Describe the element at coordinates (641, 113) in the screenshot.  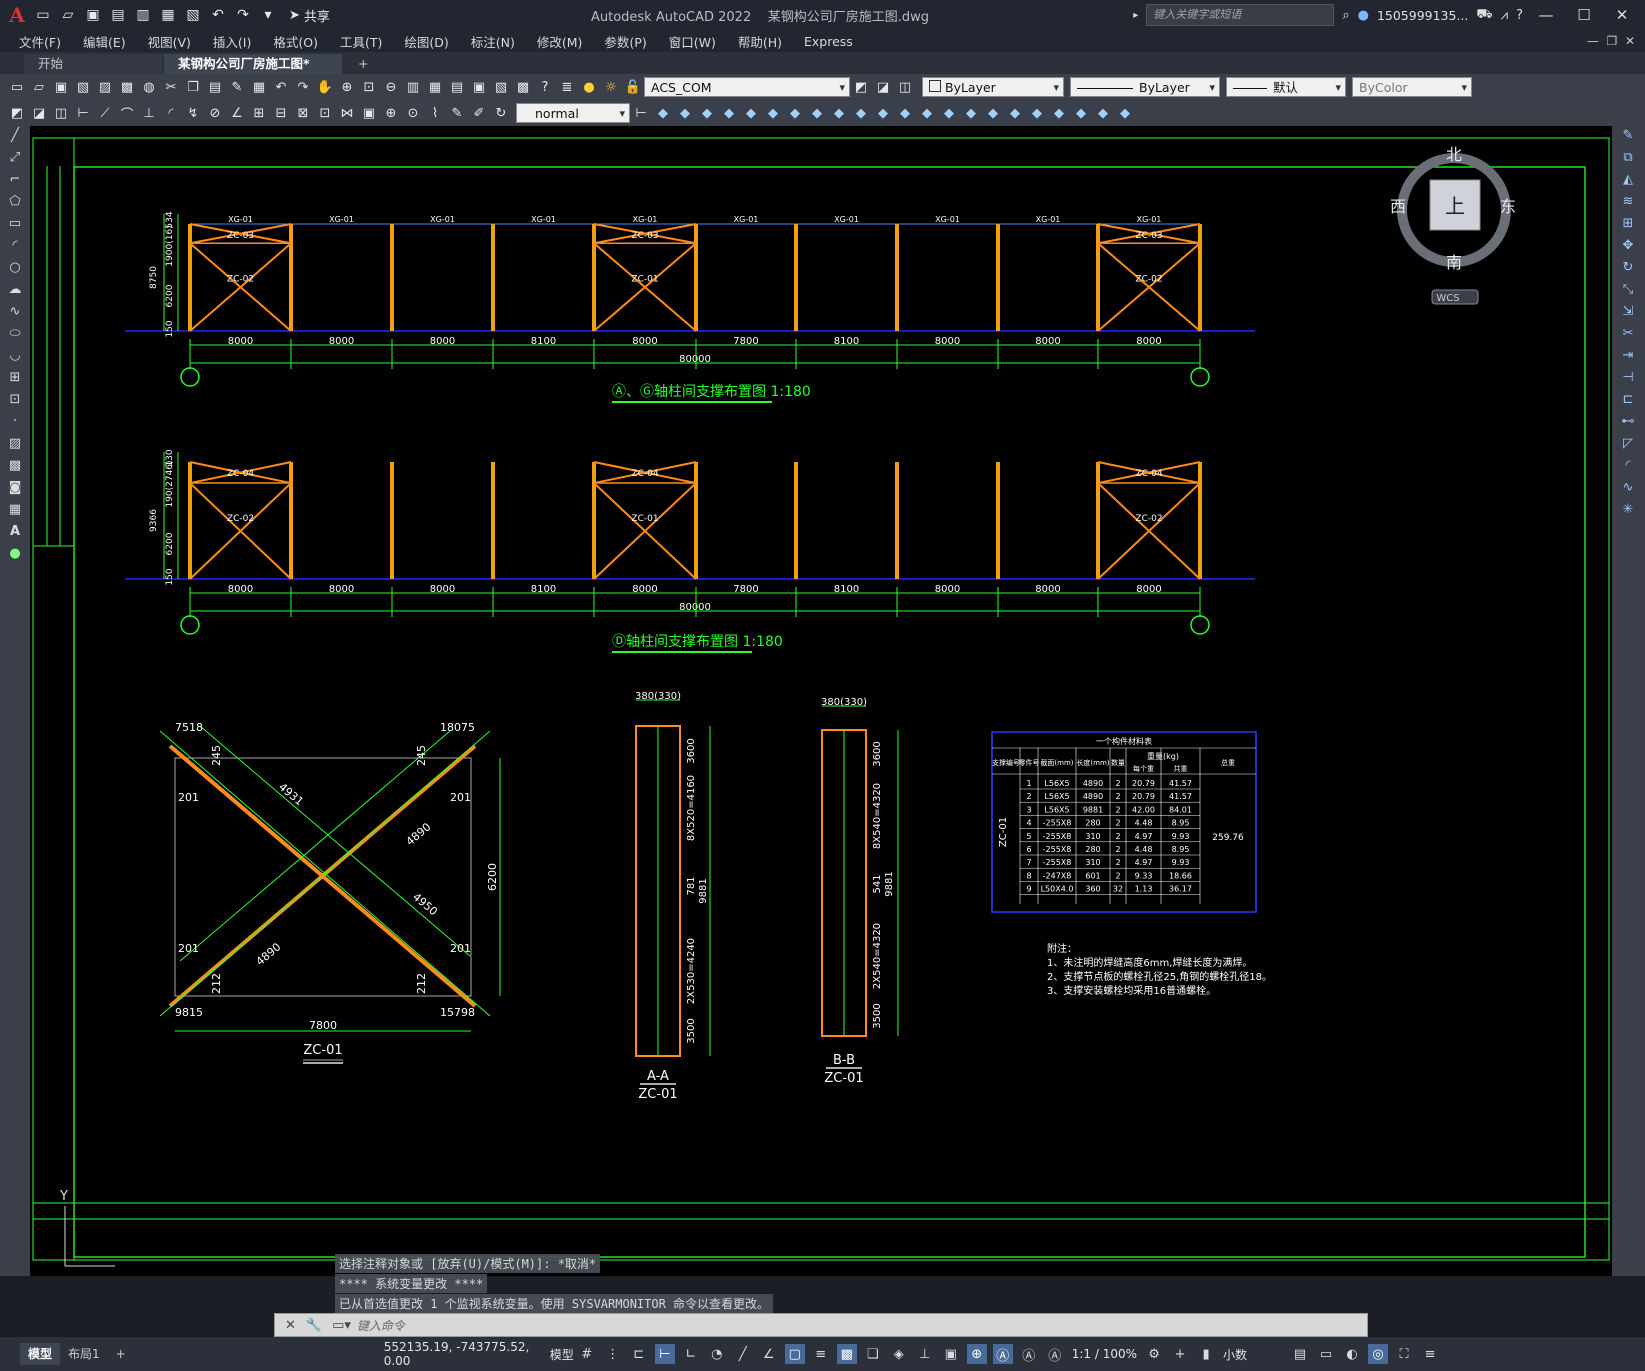
I see `dim-style-icon: ⊢` at that location.